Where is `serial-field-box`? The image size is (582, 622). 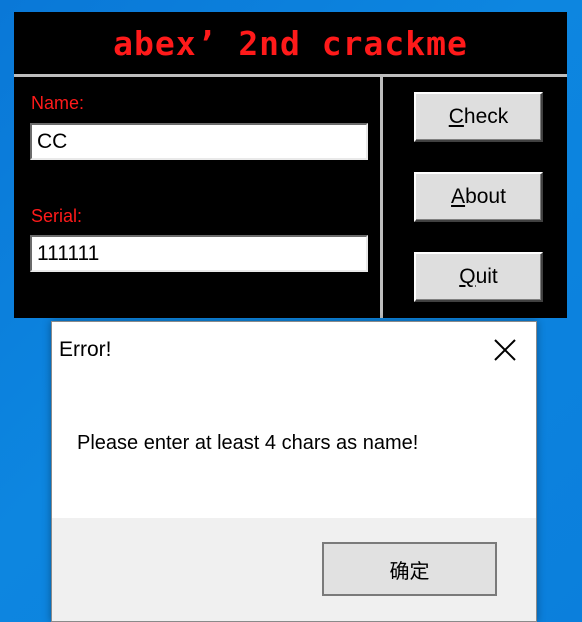
serial-field-box is located at coordinates (199, 253).